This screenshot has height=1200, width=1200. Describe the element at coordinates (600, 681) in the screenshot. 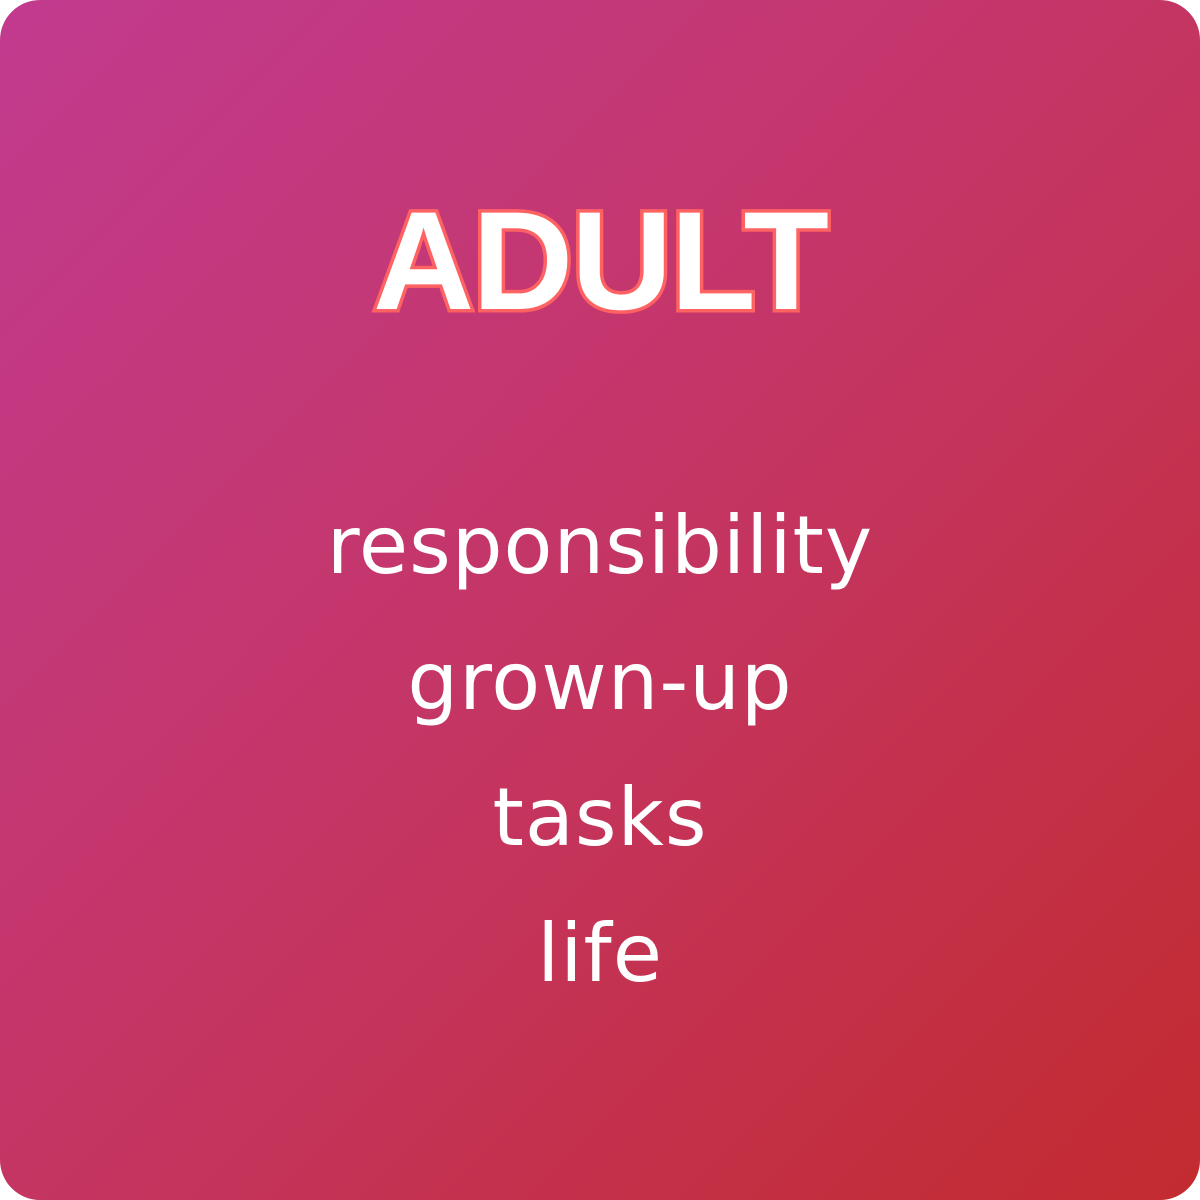

I see `word-item: grown-up` at that location.